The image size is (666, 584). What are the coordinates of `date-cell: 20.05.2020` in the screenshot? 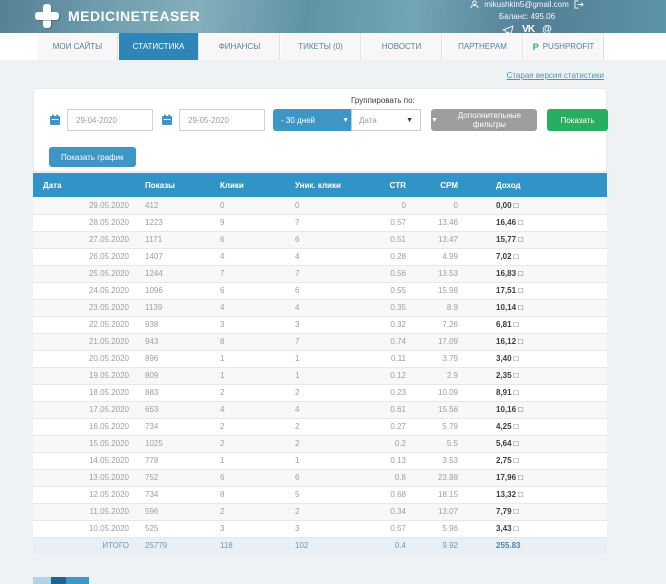 It's located at (85, 359).